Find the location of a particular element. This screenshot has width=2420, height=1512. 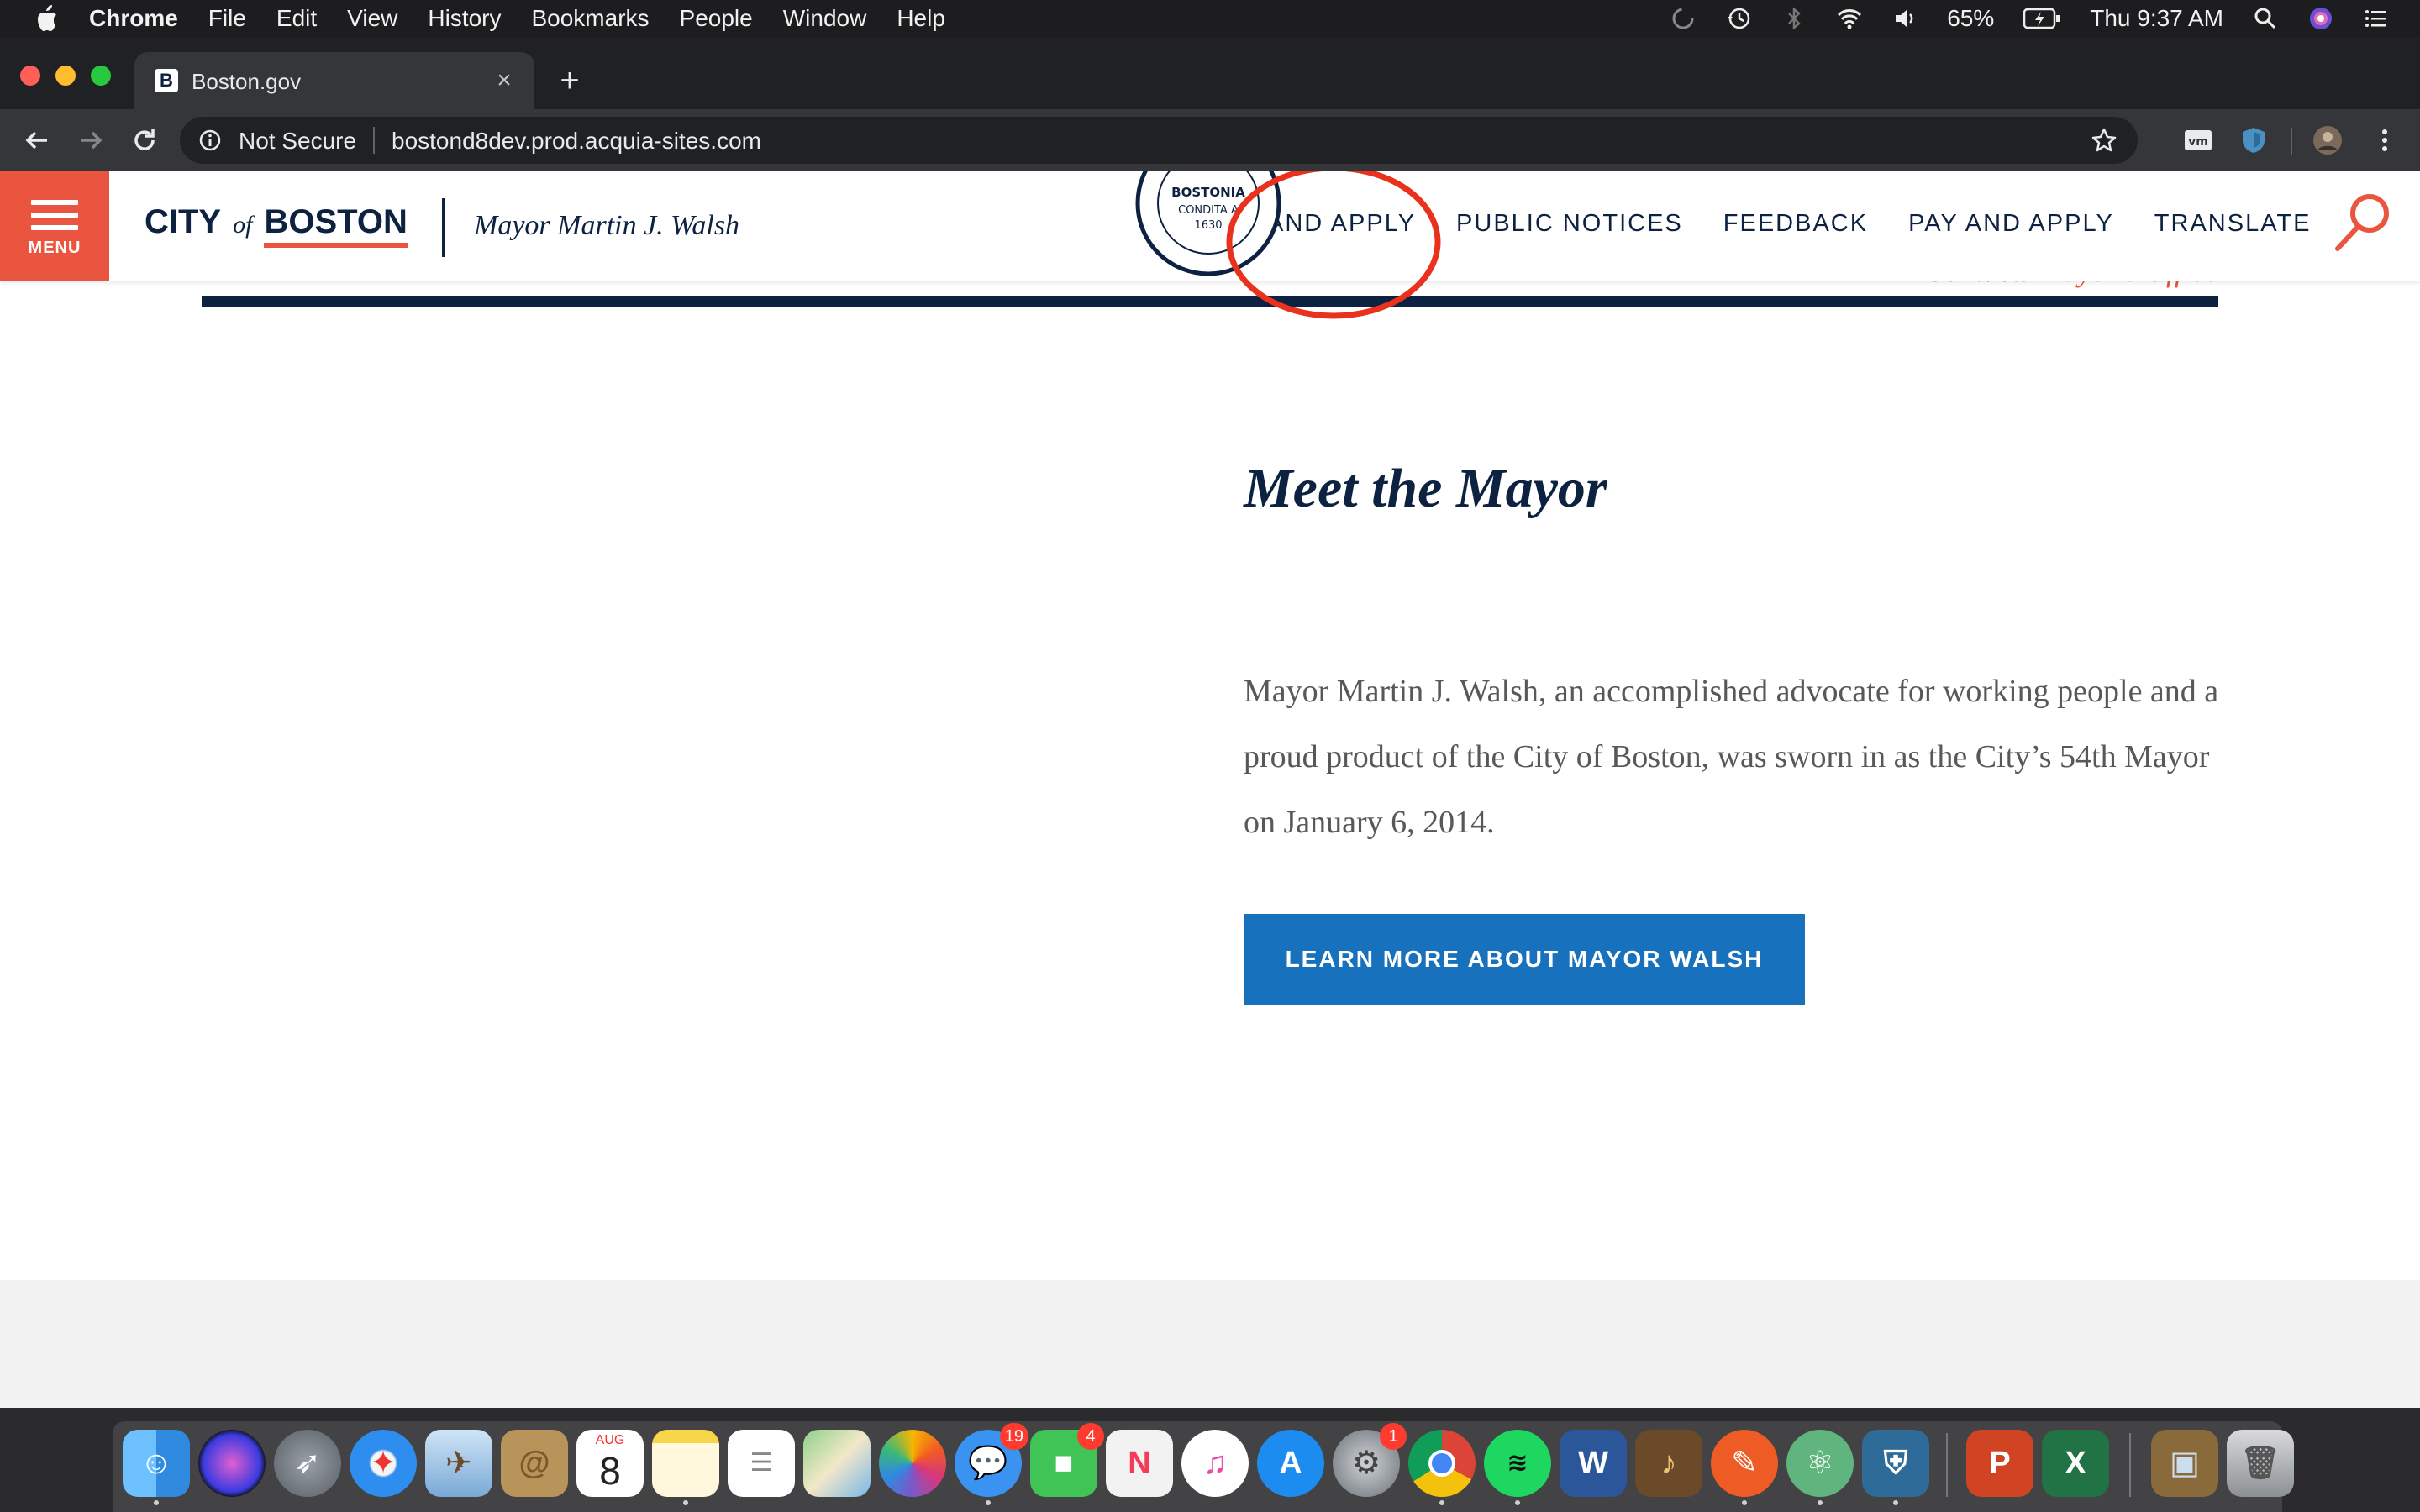

site-info-icon is located at coordinates (210, 140).